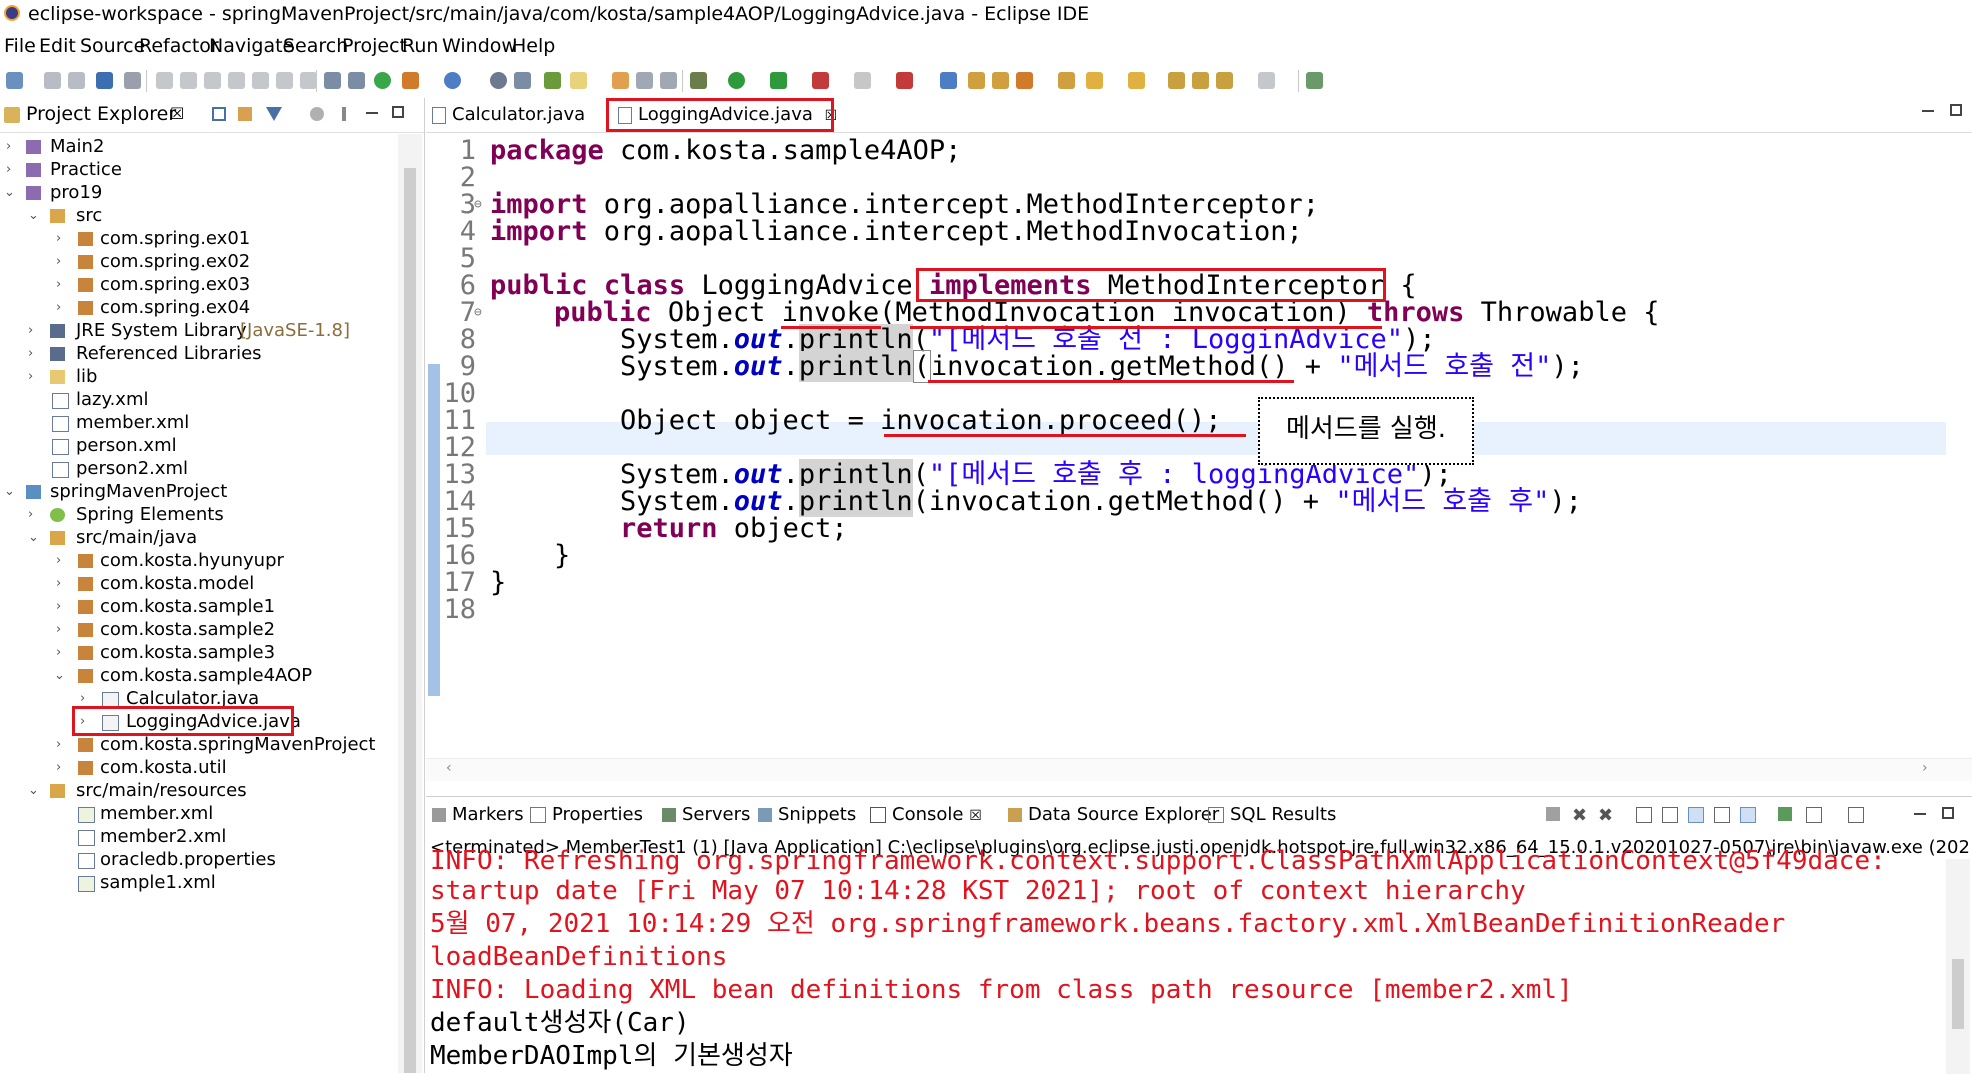 This screenshot has height=1074, width=1972. What do you see at coordinates (698, 80) in the screenshot?
I see `debug-icon` at bounding box center [698, 80].